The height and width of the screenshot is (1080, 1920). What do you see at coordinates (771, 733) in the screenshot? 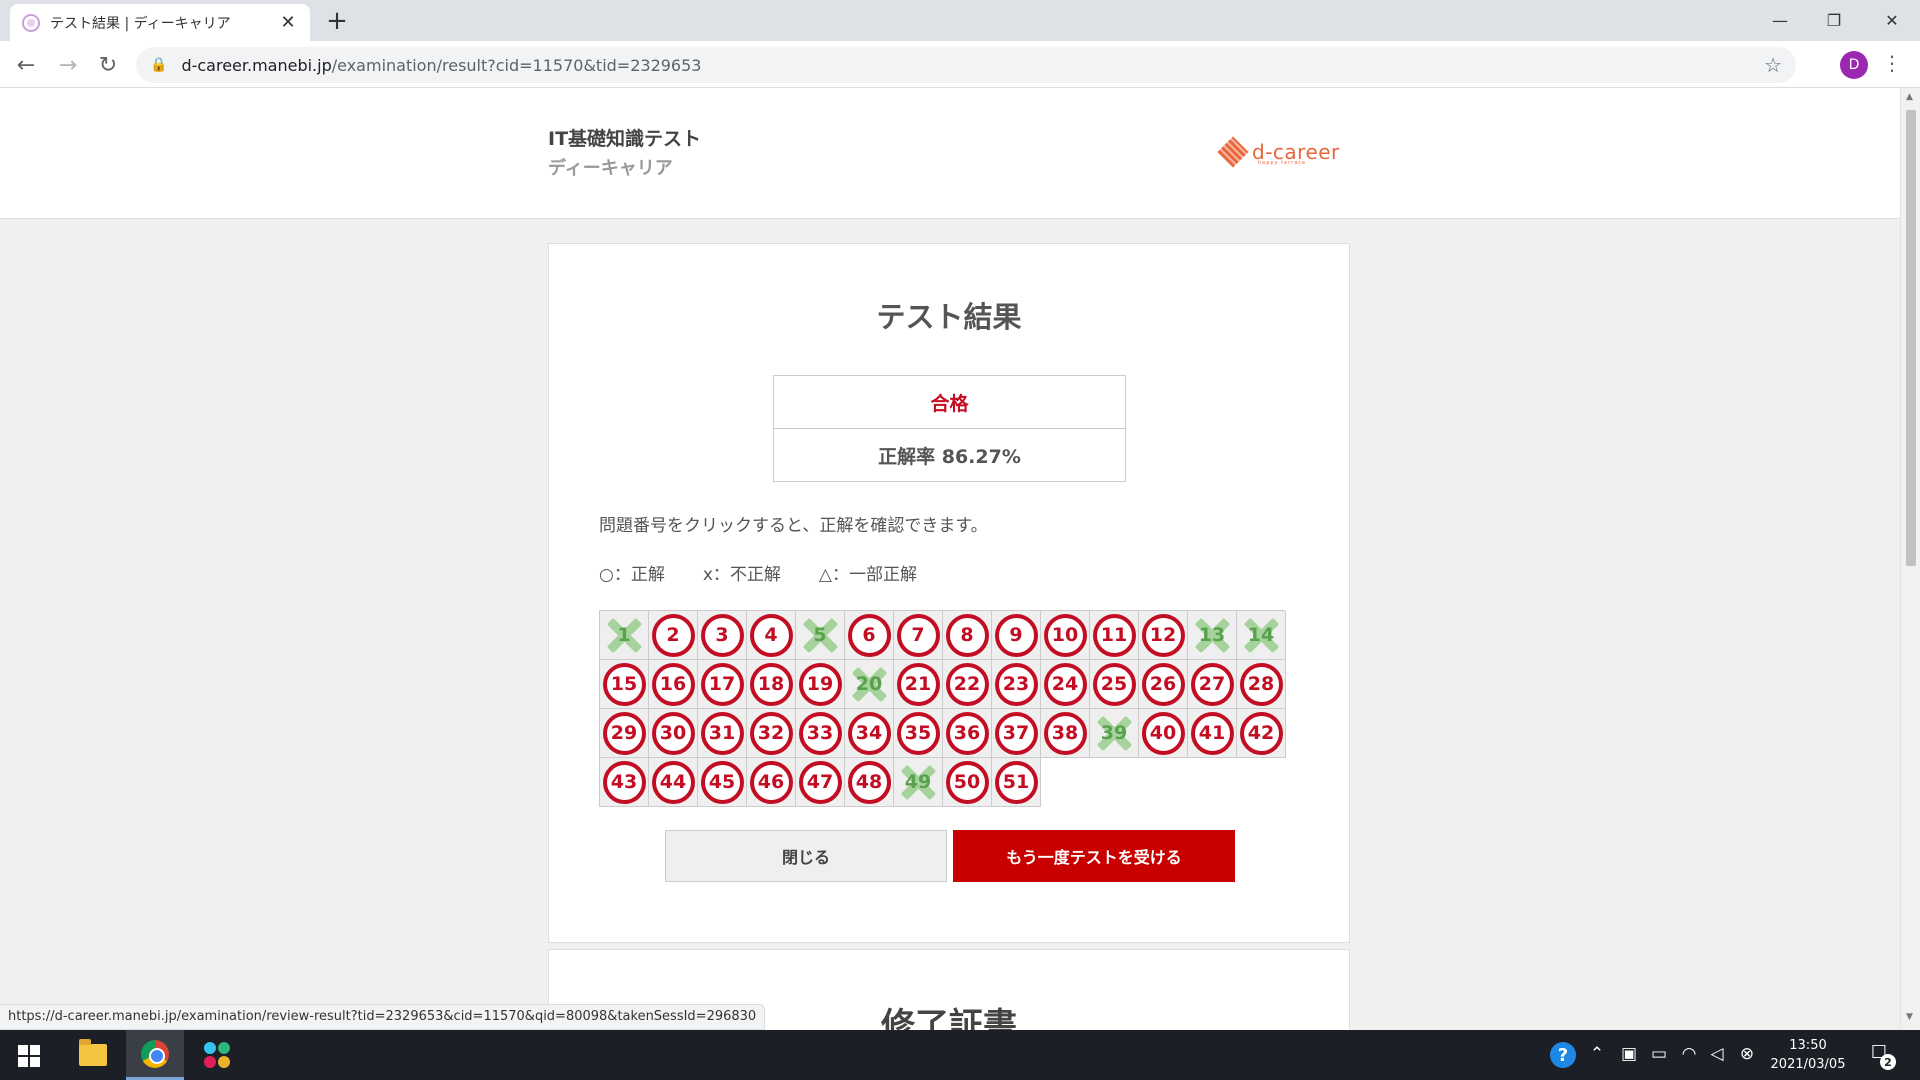
I see `question-cell-32: 32` at bounding box center [771, 733].